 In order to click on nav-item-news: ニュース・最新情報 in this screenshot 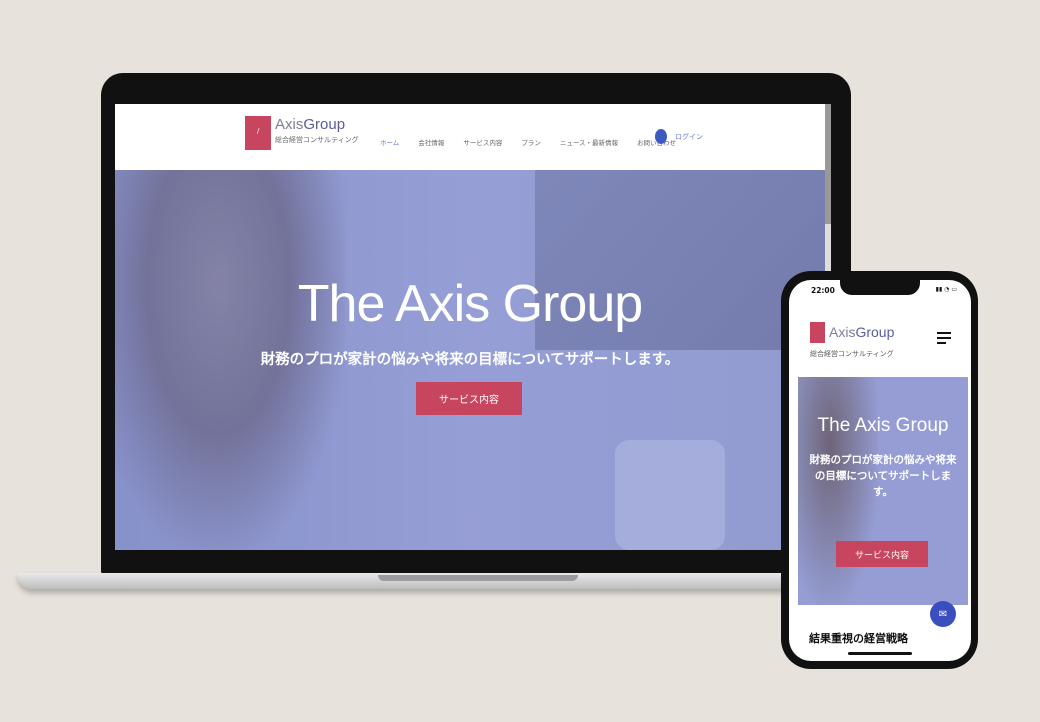, I will do `click(589, 142)`.